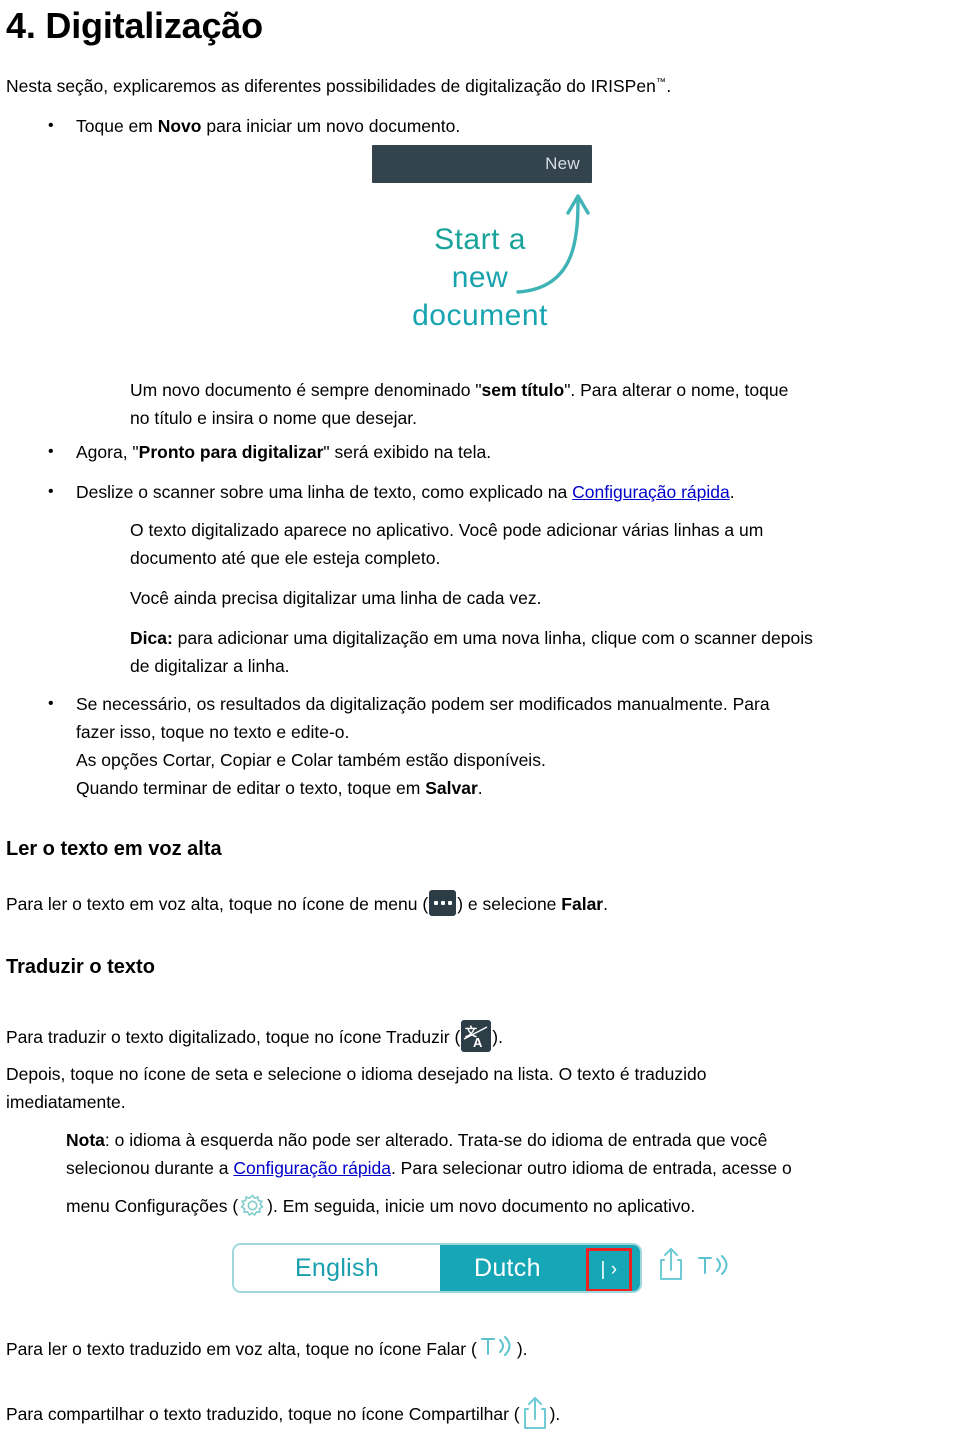  Describe the element at coordinates (179, 126) in the screenshot. I see `b1-bold: Novo` at that location.